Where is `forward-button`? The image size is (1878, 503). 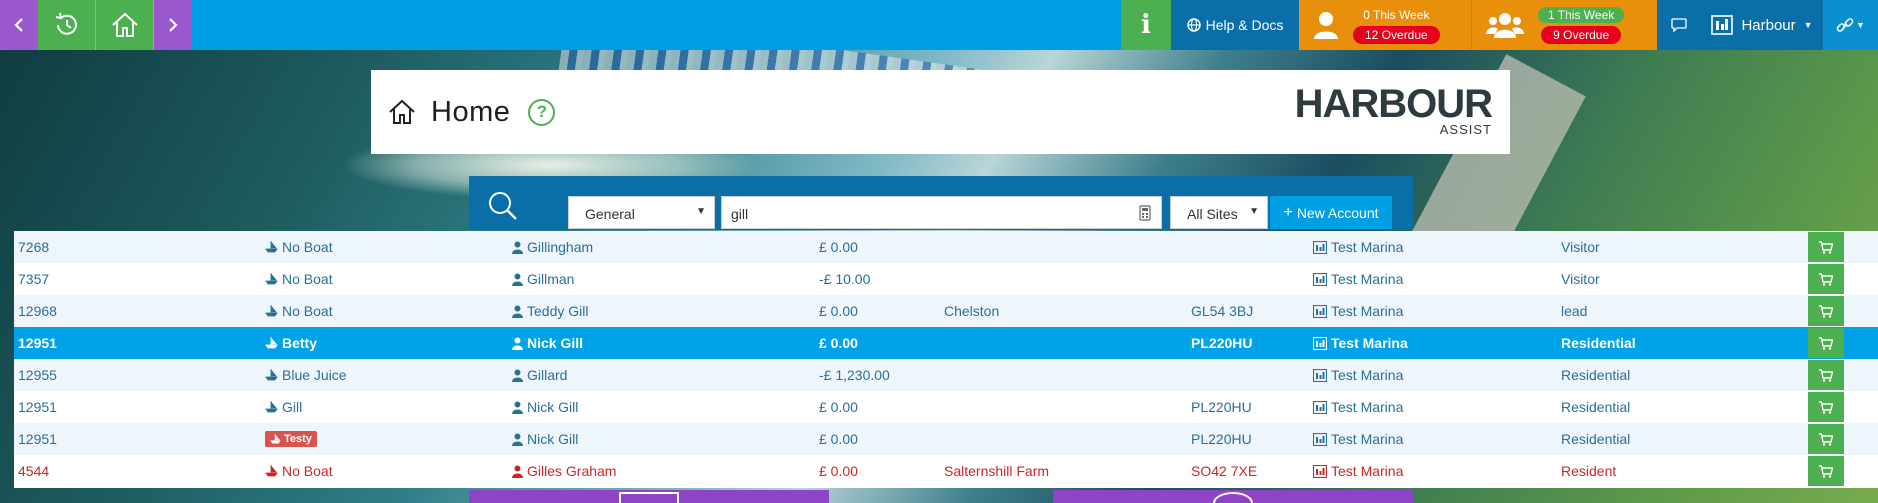
forward-button is located at coordinates (173, 25).